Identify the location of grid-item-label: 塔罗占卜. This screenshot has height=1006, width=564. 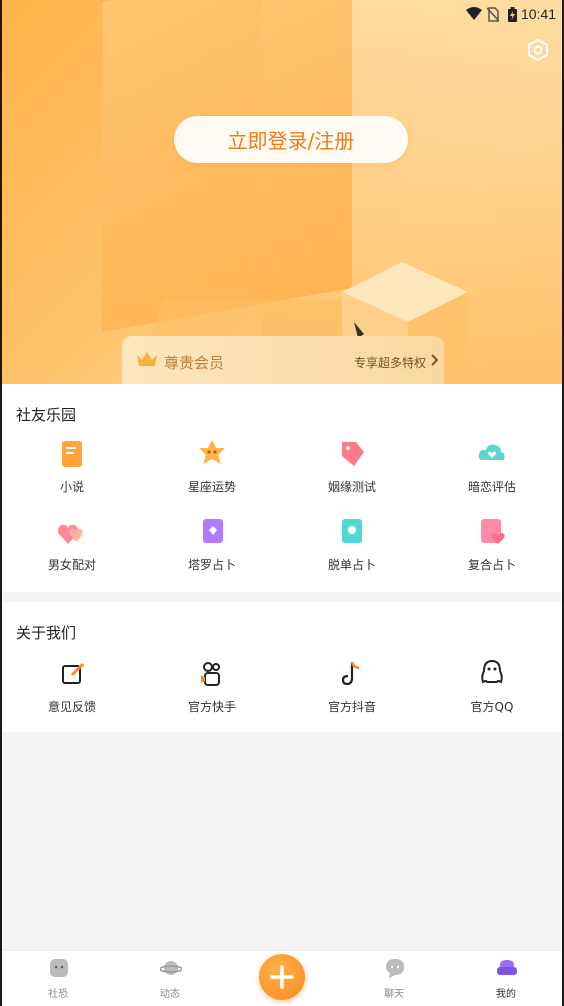
(211, 565).